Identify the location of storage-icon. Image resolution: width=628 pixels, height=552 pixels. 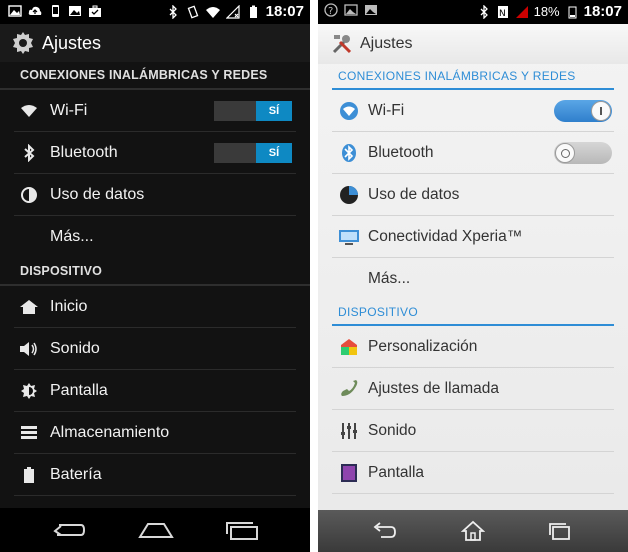
(29, 433).